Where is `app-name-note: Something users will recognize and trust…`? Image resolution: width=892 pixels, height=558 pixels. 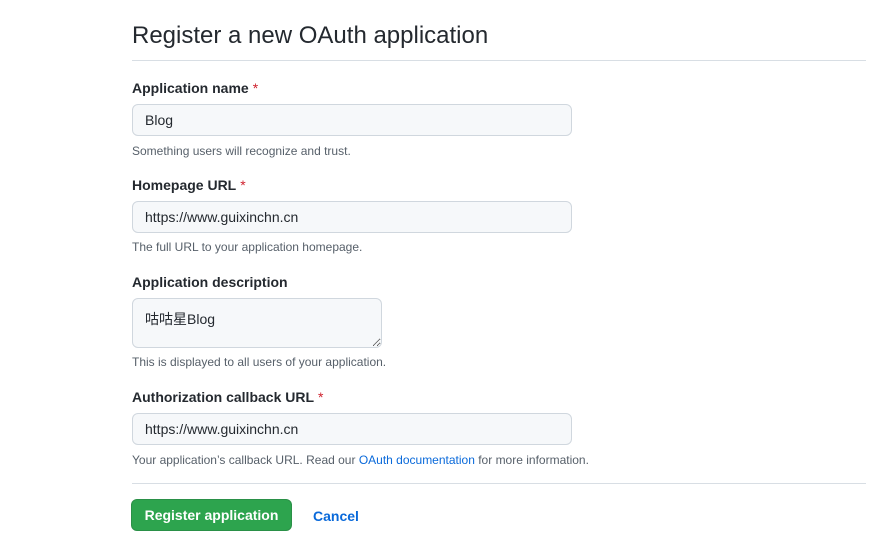 app-name-note: Something users will recognize and trust… is located at coordinates (241, 151).